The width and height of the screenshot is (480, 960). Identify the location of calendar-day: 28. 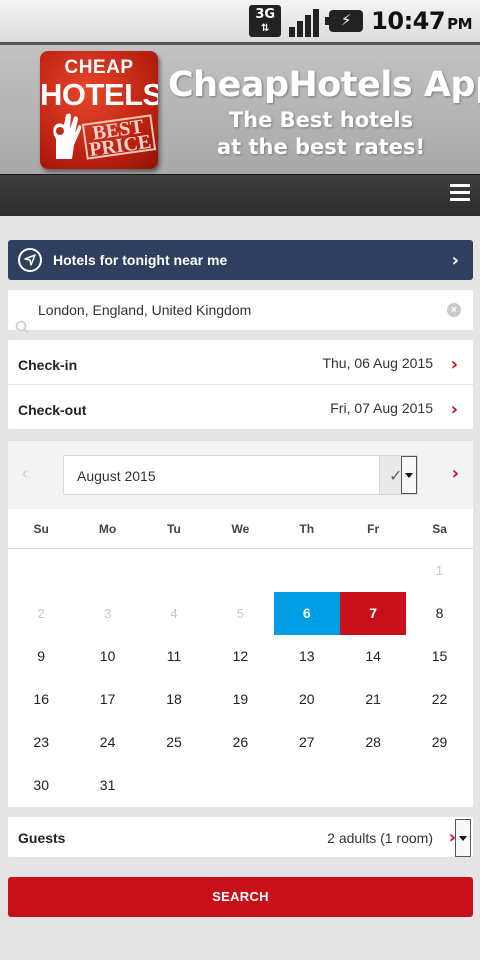
(373, 742).